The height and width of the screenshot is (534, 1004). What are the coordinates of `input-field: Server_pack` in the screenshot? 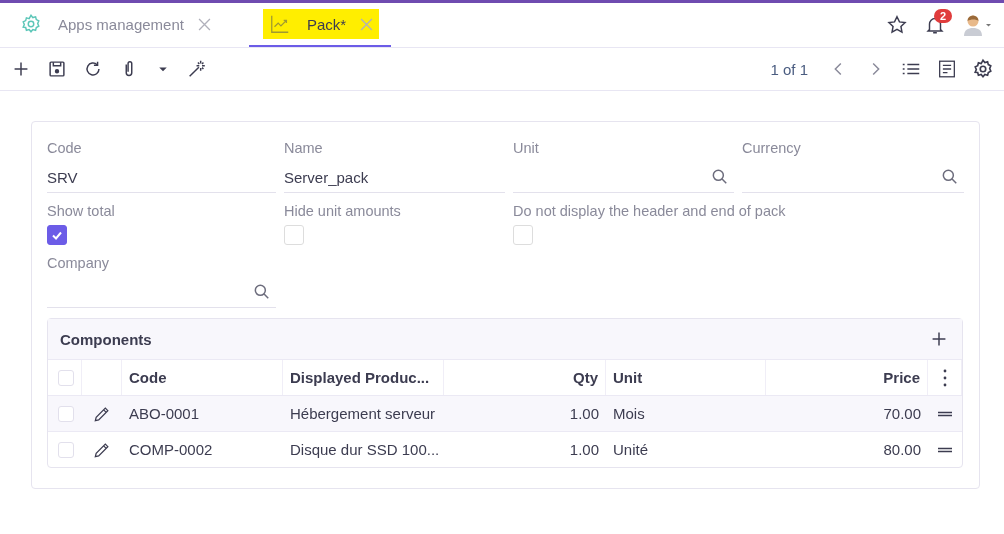 It's located at (394, 177).